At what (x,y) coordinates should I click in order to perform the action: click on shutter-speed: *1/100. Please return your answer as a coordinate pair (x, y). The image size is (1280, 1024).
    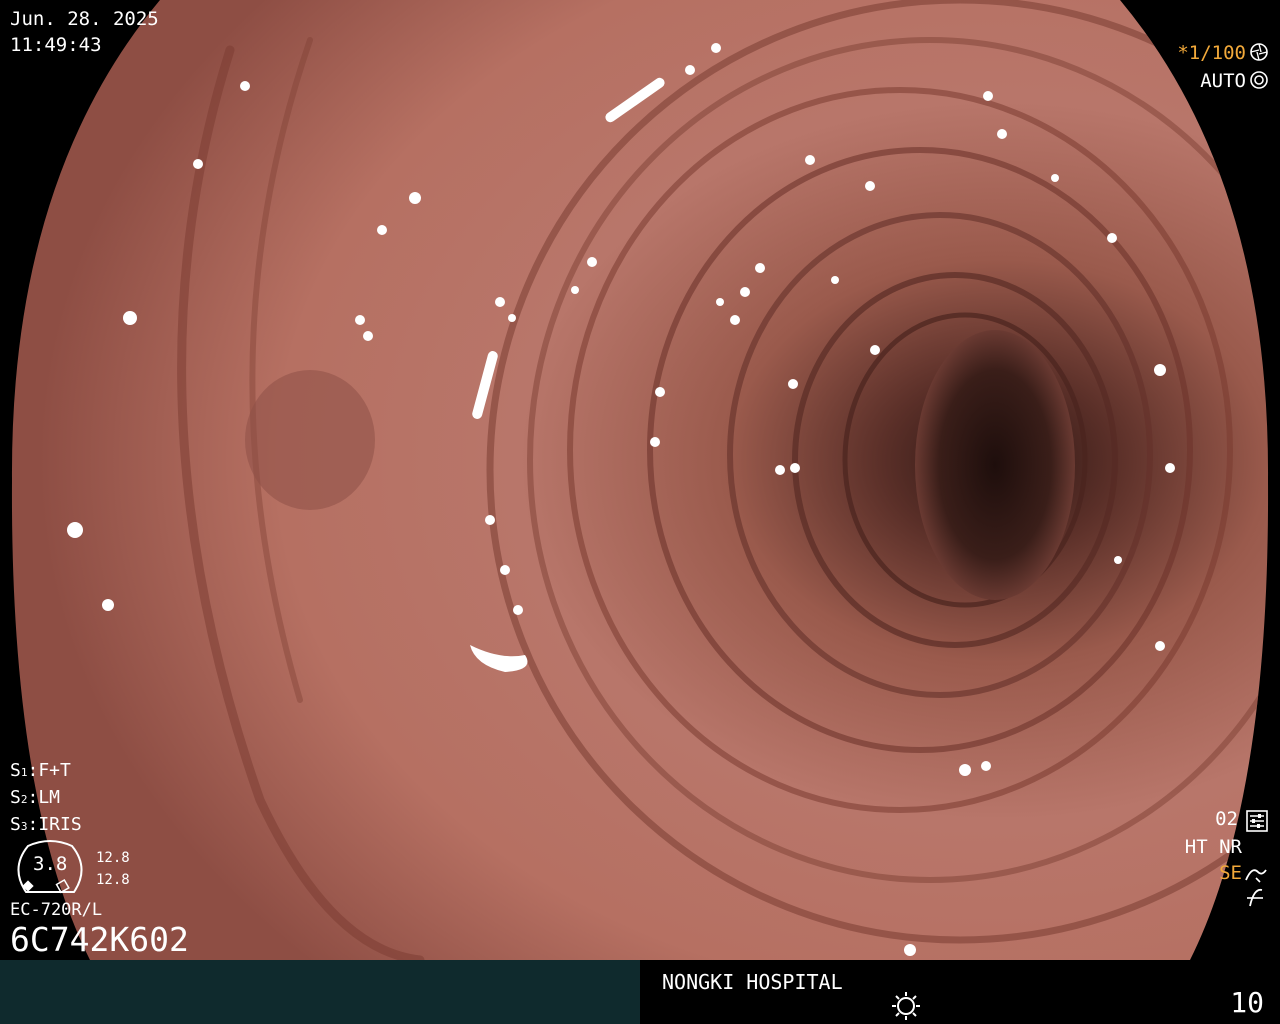
    Looking at the image, I should click on (1211, 53).